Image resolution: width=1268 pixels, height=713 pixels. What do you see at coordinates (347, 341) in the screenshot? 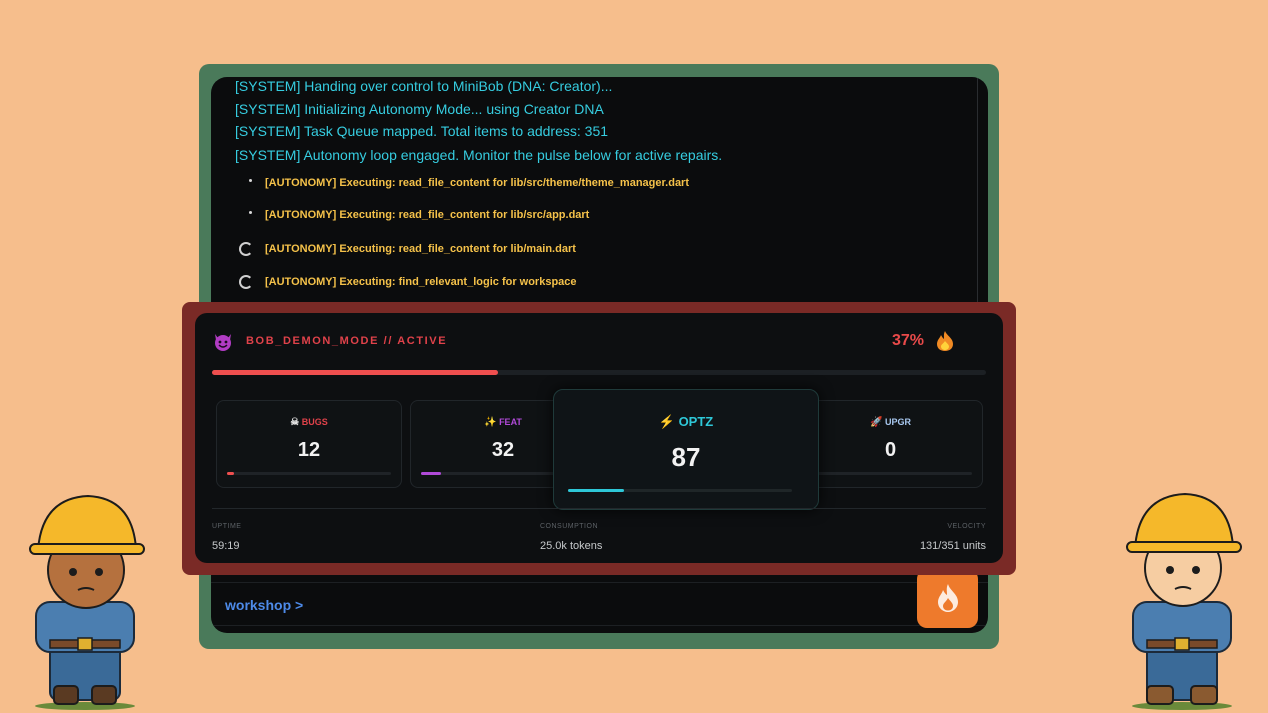
I see `demon-mode-title: BOB_DEMON_MODE // ACTIVE` at bounding box center [347, 341].